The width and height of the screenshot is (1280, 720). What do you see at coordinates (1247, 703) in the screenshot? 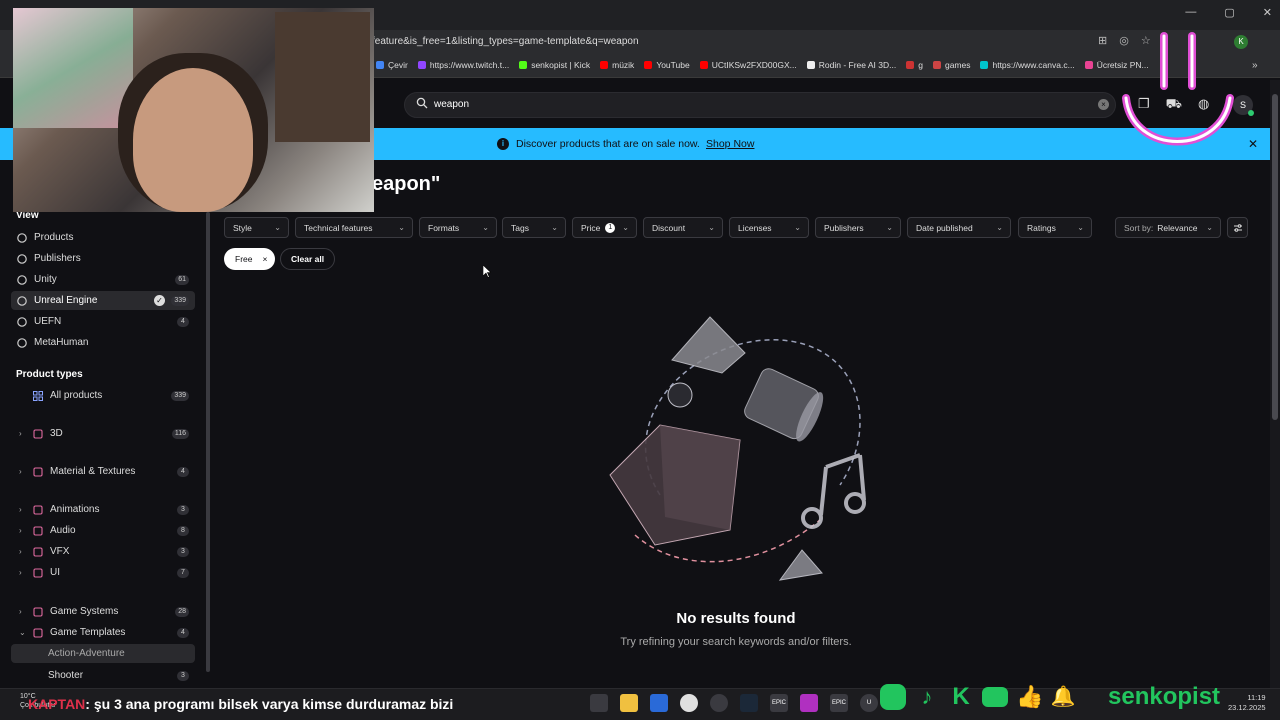
I see `system-clock: 11:19 23.12.2025` at bounding box center [1247, 703].